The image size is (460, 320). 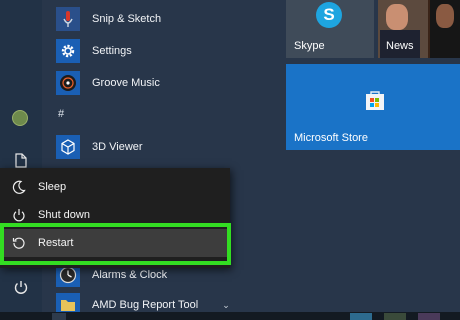 I want to click on tile-microsoft-store: Microsoft Store, so click(x=373, y=107).